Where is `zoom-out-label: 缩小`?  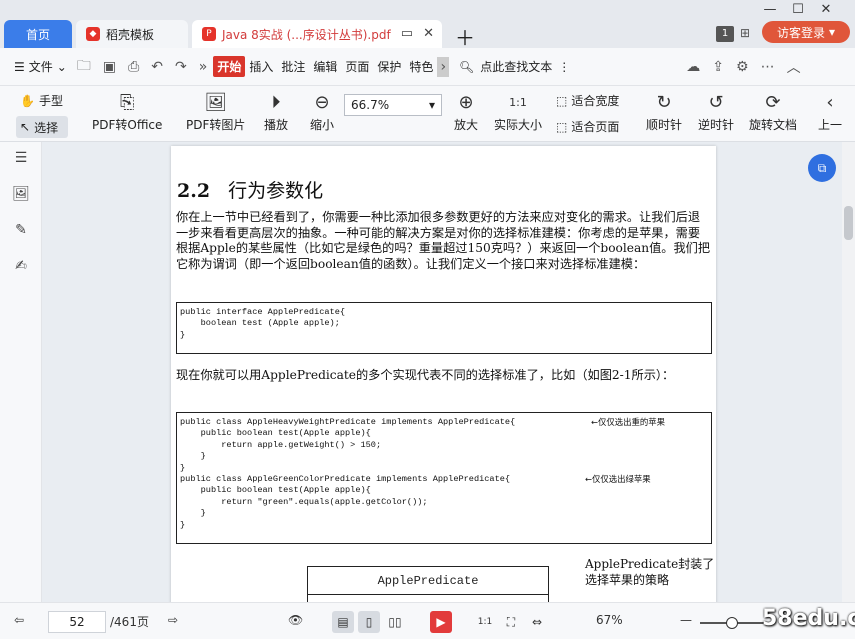 zoom-out-label: 缩小 is located at coordinates (322, 125).